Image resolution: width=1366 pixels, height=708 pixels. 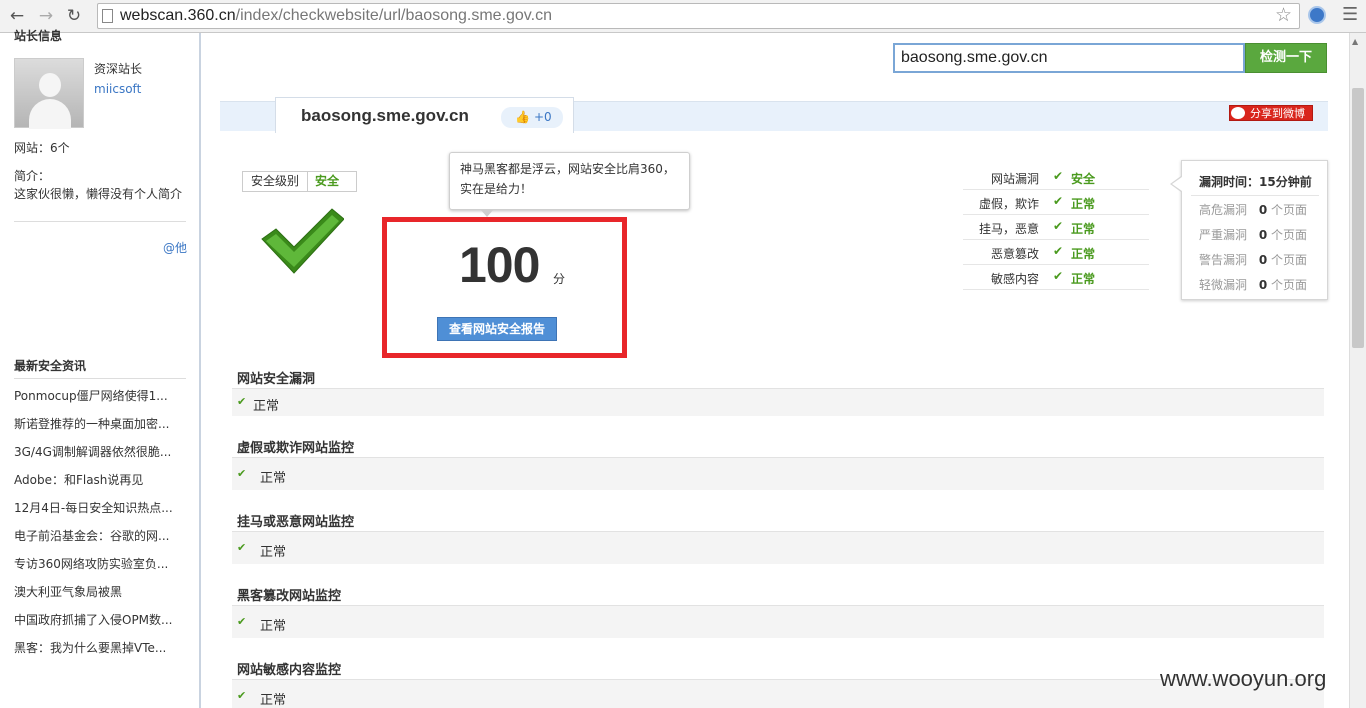 I want to click on score-unit: 分, so click(x=559, y=279).